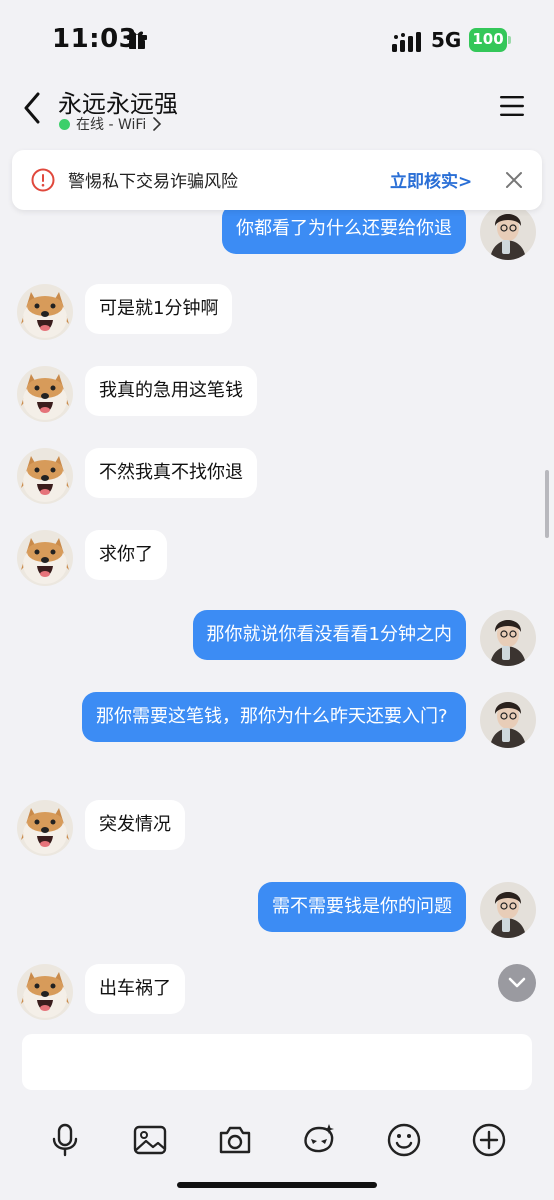  I want to click on contact-status-text: 在线 - WiFi, so click(111, 125).